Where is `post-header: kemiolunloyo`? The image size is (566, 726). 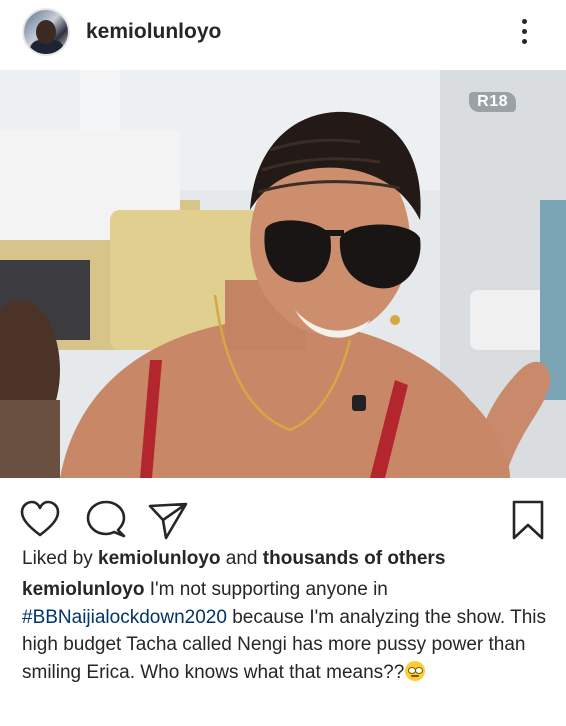 post-header: kemiolunloyo is located at coordinates (283, 35).